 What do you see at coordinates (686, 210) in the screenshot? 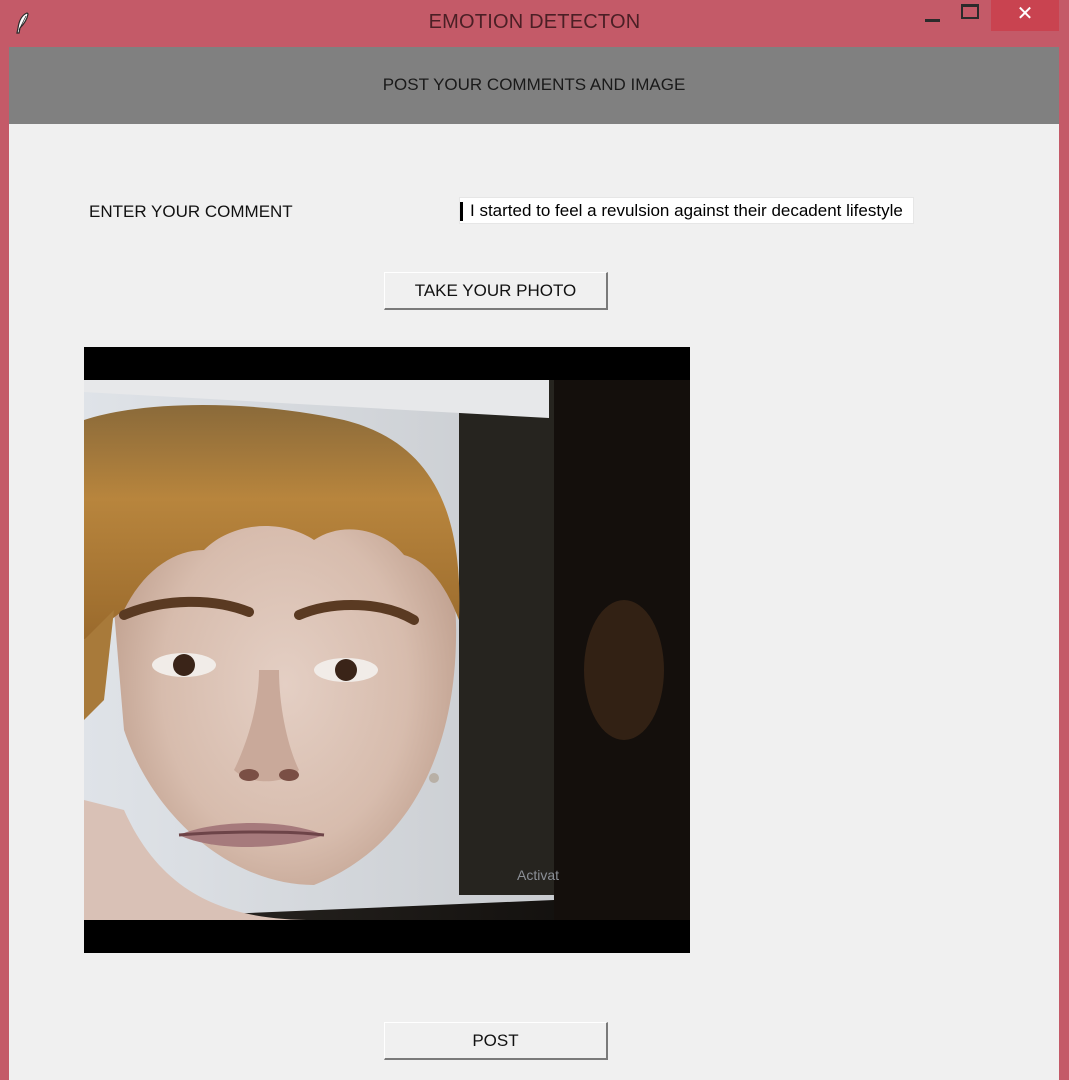
I see `comment-input` at bounding box center [686, 210].